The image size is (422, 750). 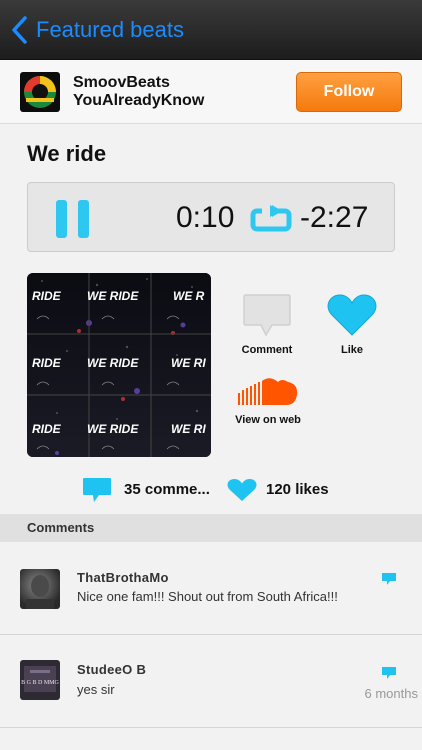 I want to click on svg-text: B G B D MMG, so click(x=40, y=683).